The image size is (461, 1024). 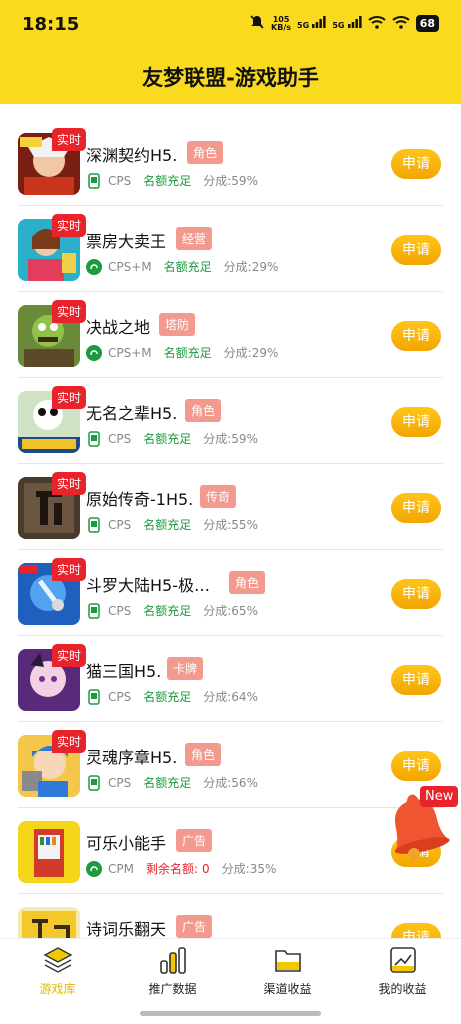 I want to click on list-item: 实时 无名之辈H5. 角色 CPS 名额充足 分成:59% 申请, so click(x=230, y=421).